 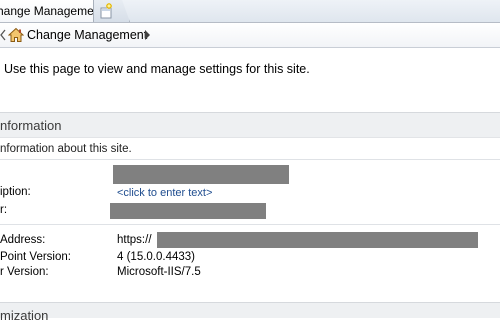 I want to click on home-icon, so click(x=16, y=35).